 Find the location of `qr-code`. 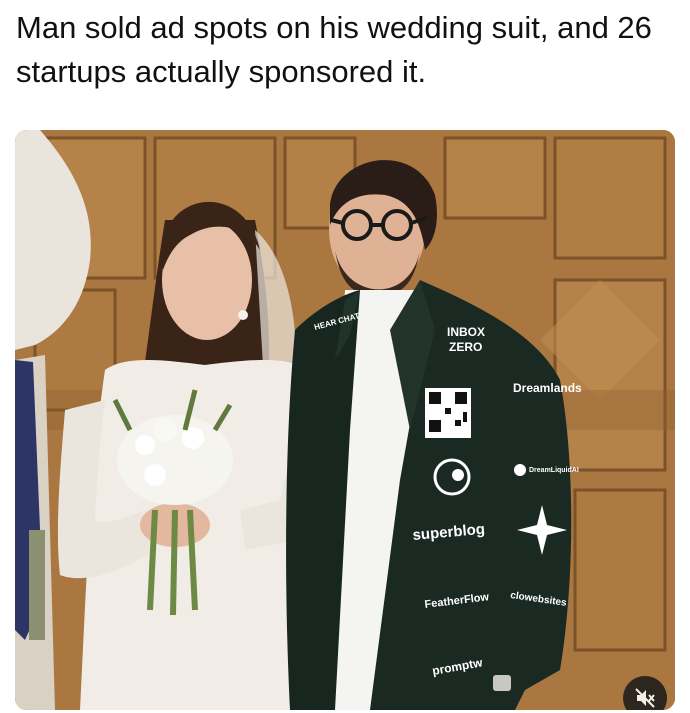

qr-code is located at coordinates (448, 413).